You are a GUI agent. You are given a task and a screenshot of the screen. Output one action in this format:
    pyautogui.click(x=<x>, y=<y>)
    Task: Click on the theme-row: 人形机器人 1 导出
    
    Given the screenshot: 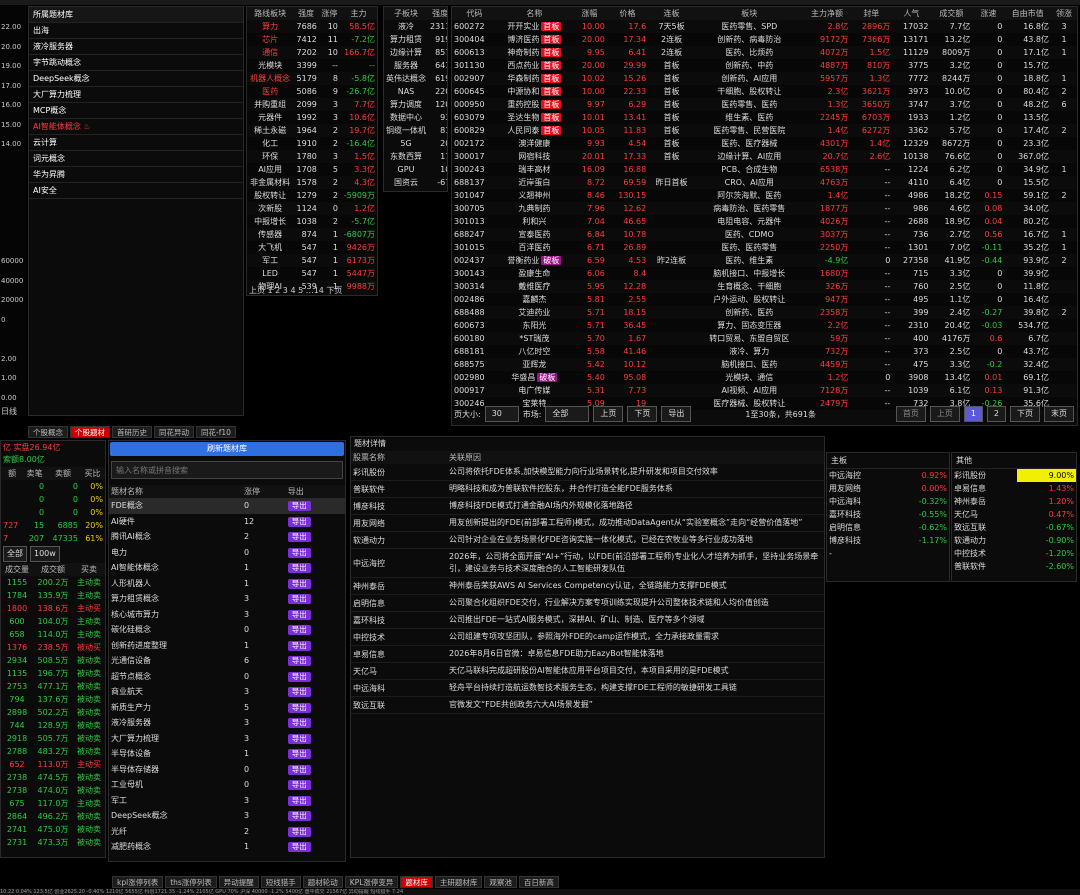 What is the action you would take?
    pyautogui.click(x=227, y=584)
    